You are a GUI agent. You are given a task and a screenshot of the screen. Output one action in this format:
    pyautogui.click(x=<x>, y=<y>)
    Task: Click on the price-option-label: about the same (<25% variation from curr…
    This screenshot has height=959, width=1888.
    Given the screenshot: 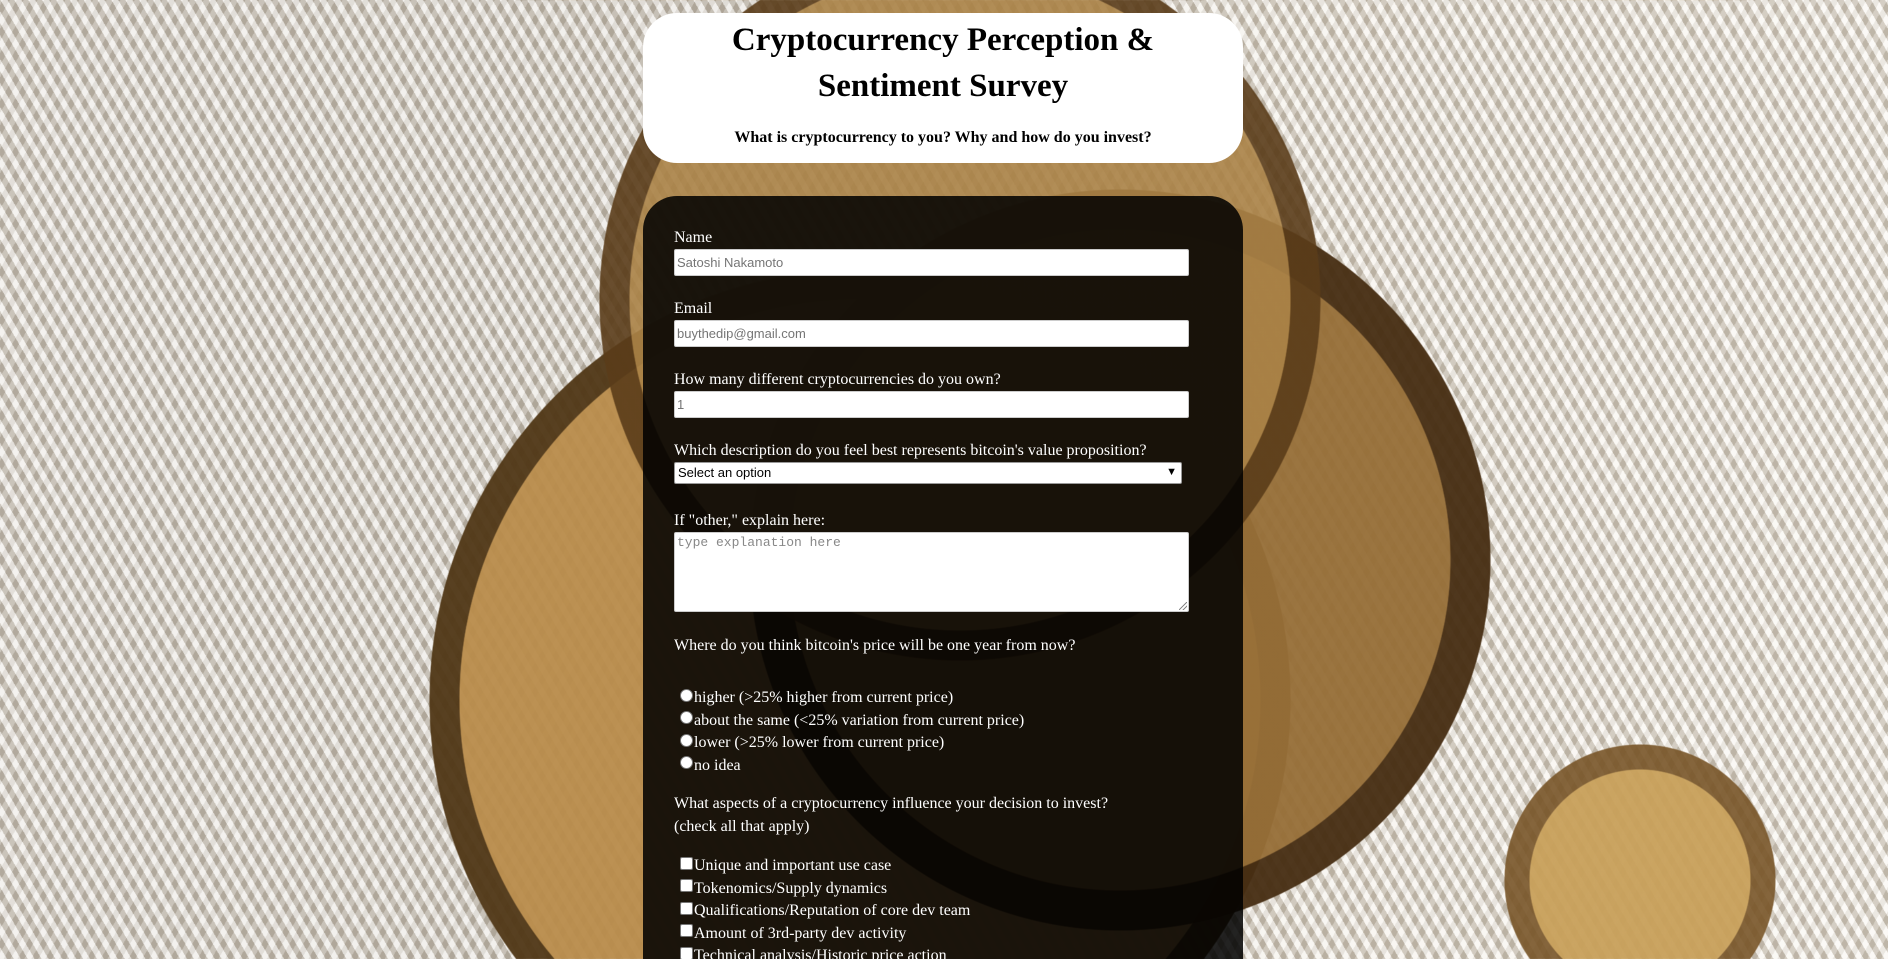 What is the action you would take?
    pyautogui.click(x=859, y=720)
    